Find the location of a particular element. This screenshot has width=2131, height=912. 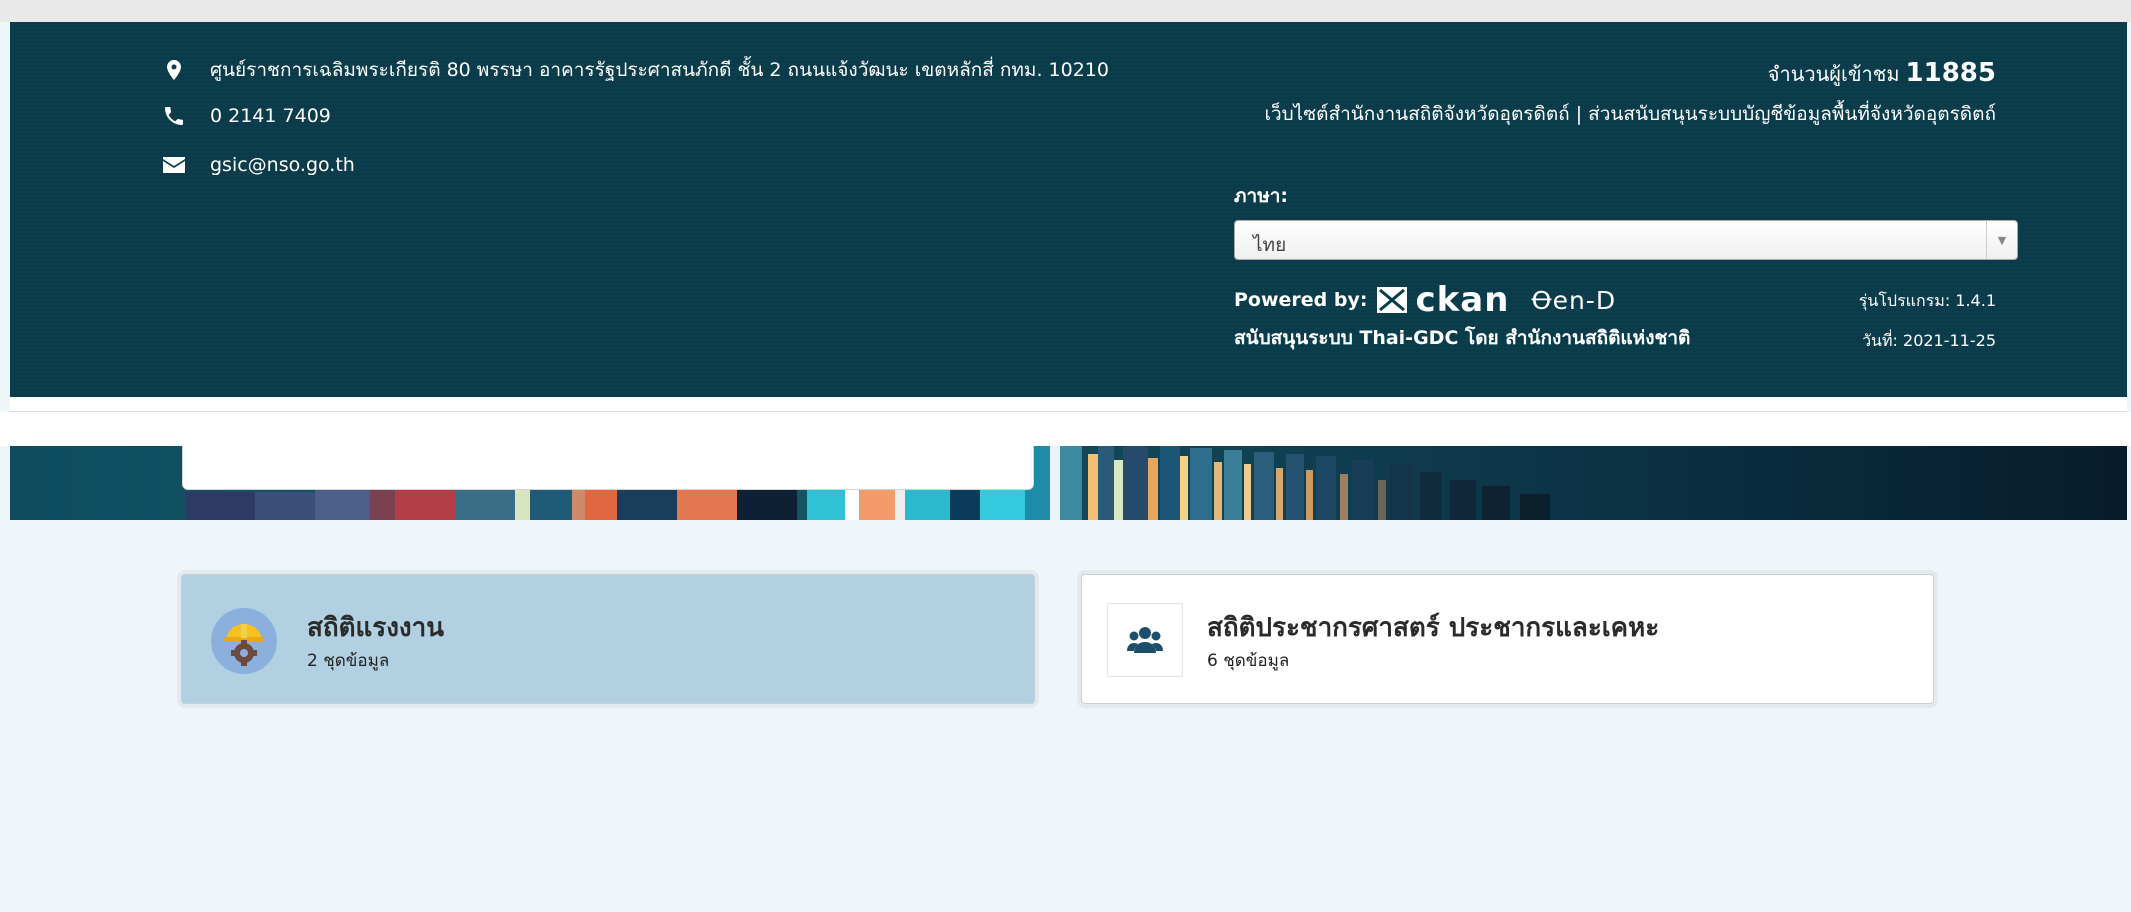

section-gap is located at coordinates (1065, 429).